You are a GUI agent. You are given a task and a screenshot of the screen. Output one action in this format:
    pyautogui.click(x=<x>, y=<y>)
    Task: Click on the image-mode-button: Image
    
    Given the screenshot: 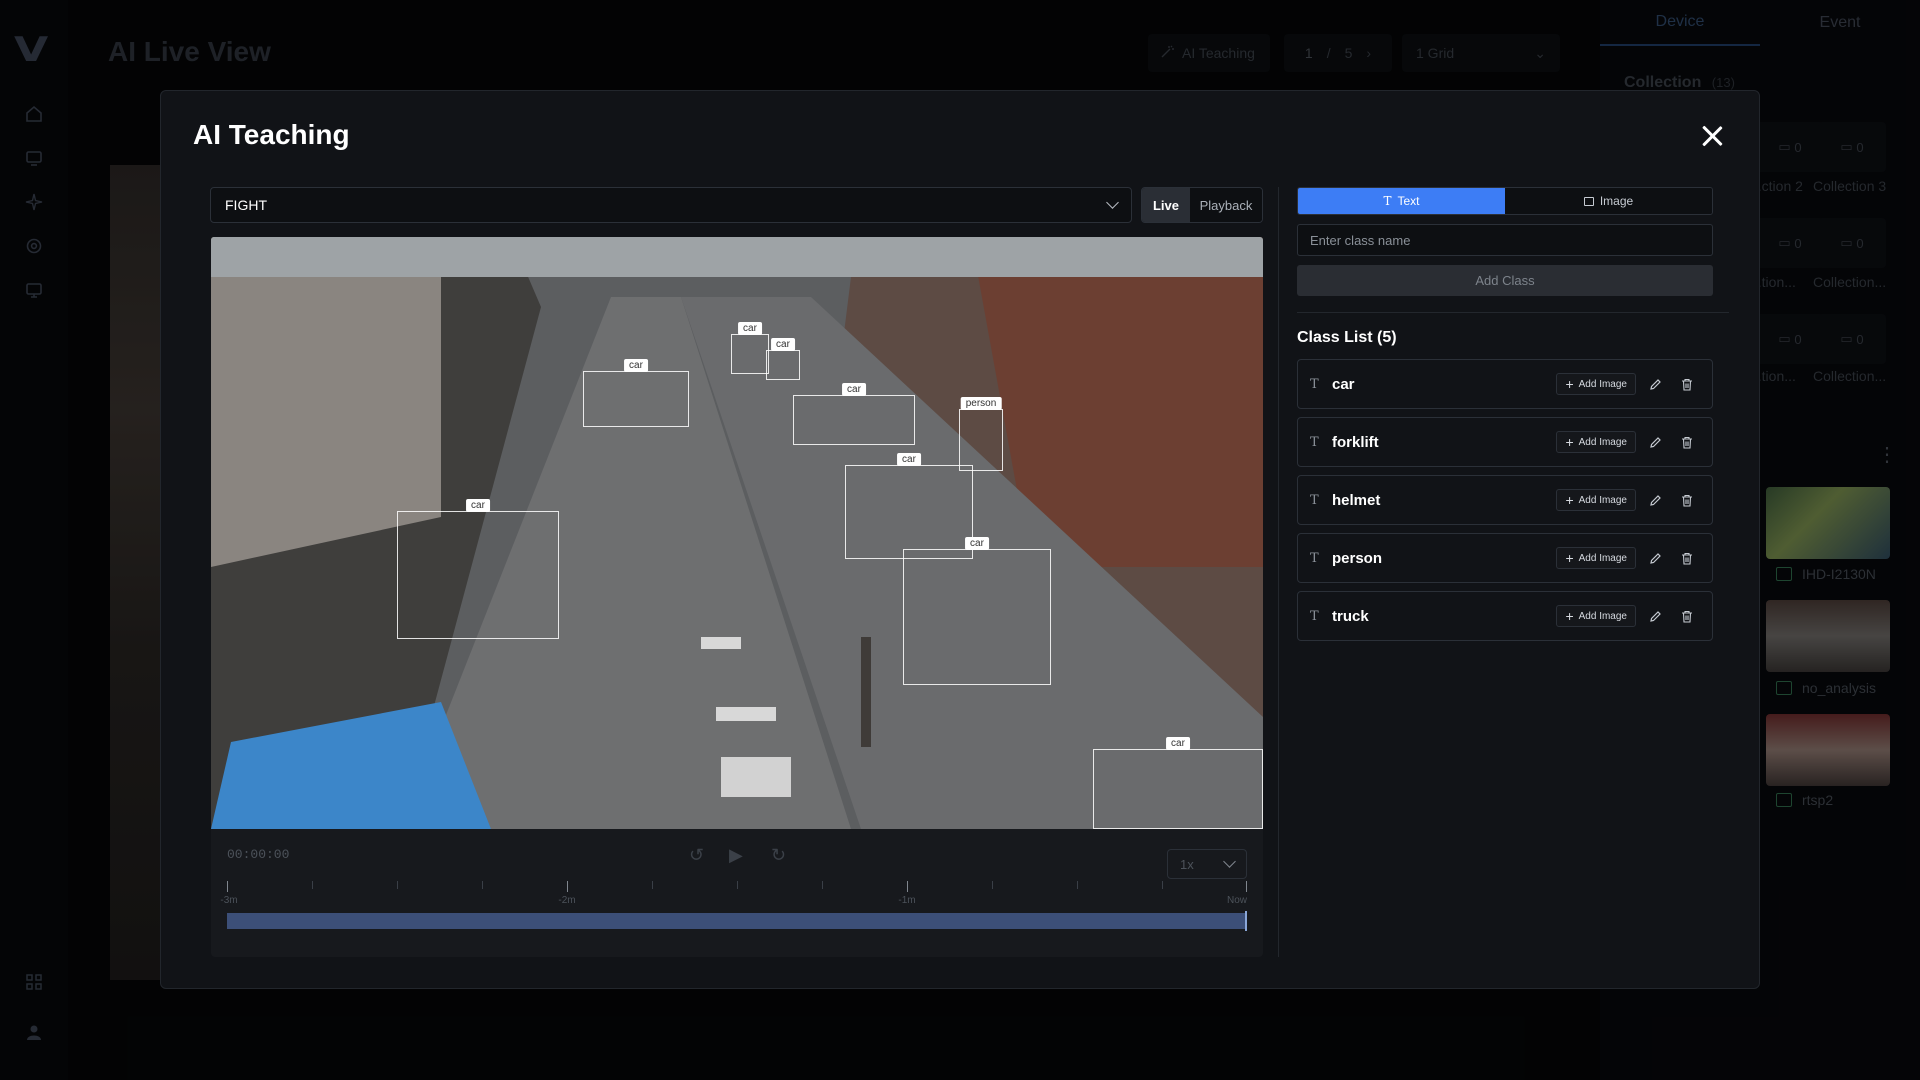 What is the action you would take?
    pyautogui.click(x=1608, y=201)
    